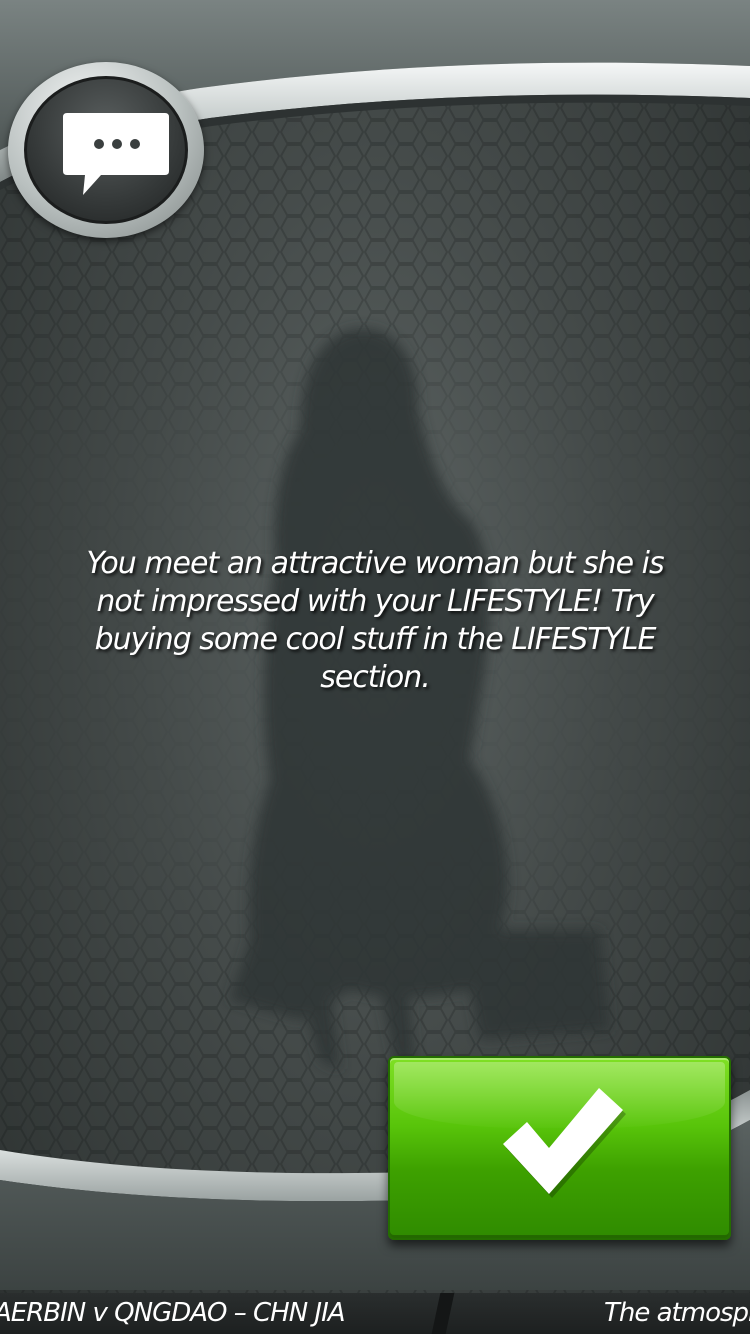 This screenshot has height=1334, width=750. What do you see at coordinates (564, 1143) in the screenshot?
I see `checkmark-icon` at bounding box center [564, 1143].